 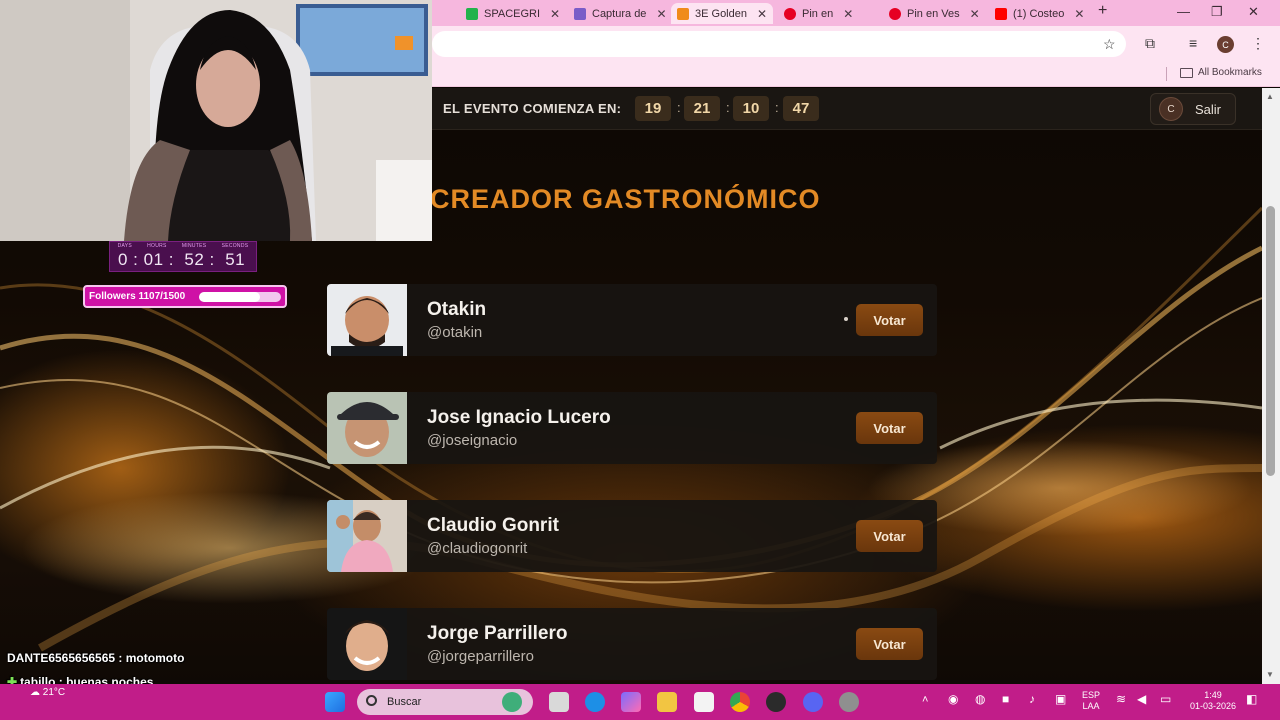 What do you see at coordinates (513, 13) in the screenshot?
I see `tab-spacegri: SPACEGRI ✕` at bounding box center [513, 13].